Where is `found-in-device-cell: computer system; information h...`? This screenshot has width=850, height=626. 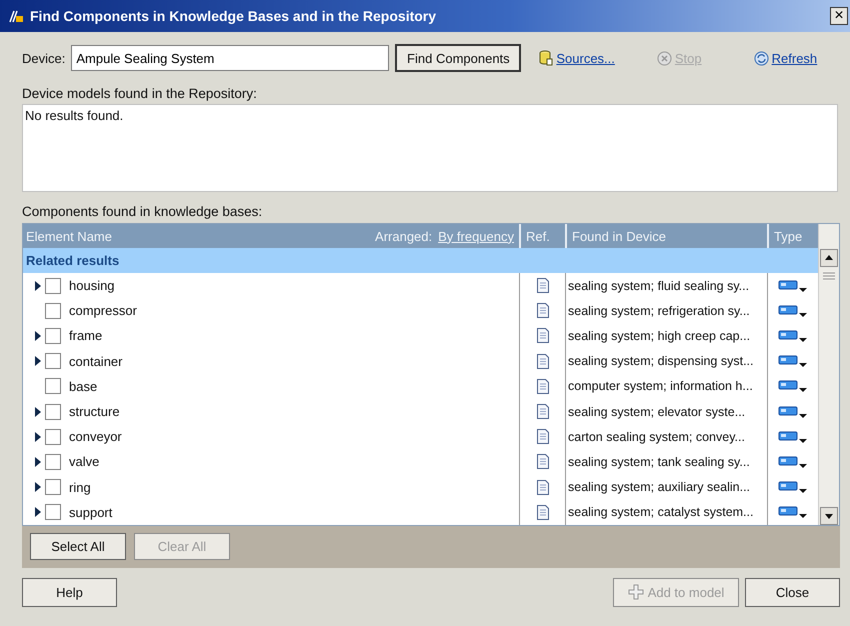
found-in-device-cell: computer system; information h... is located at coordinates (666, 386).